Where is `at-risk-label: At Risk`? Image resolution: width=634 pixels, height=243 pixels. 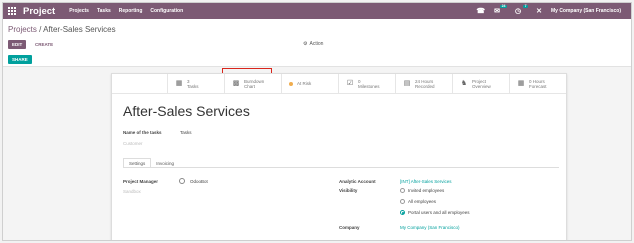
at-risk-label: At Risk is located at coordinates (304, 84).